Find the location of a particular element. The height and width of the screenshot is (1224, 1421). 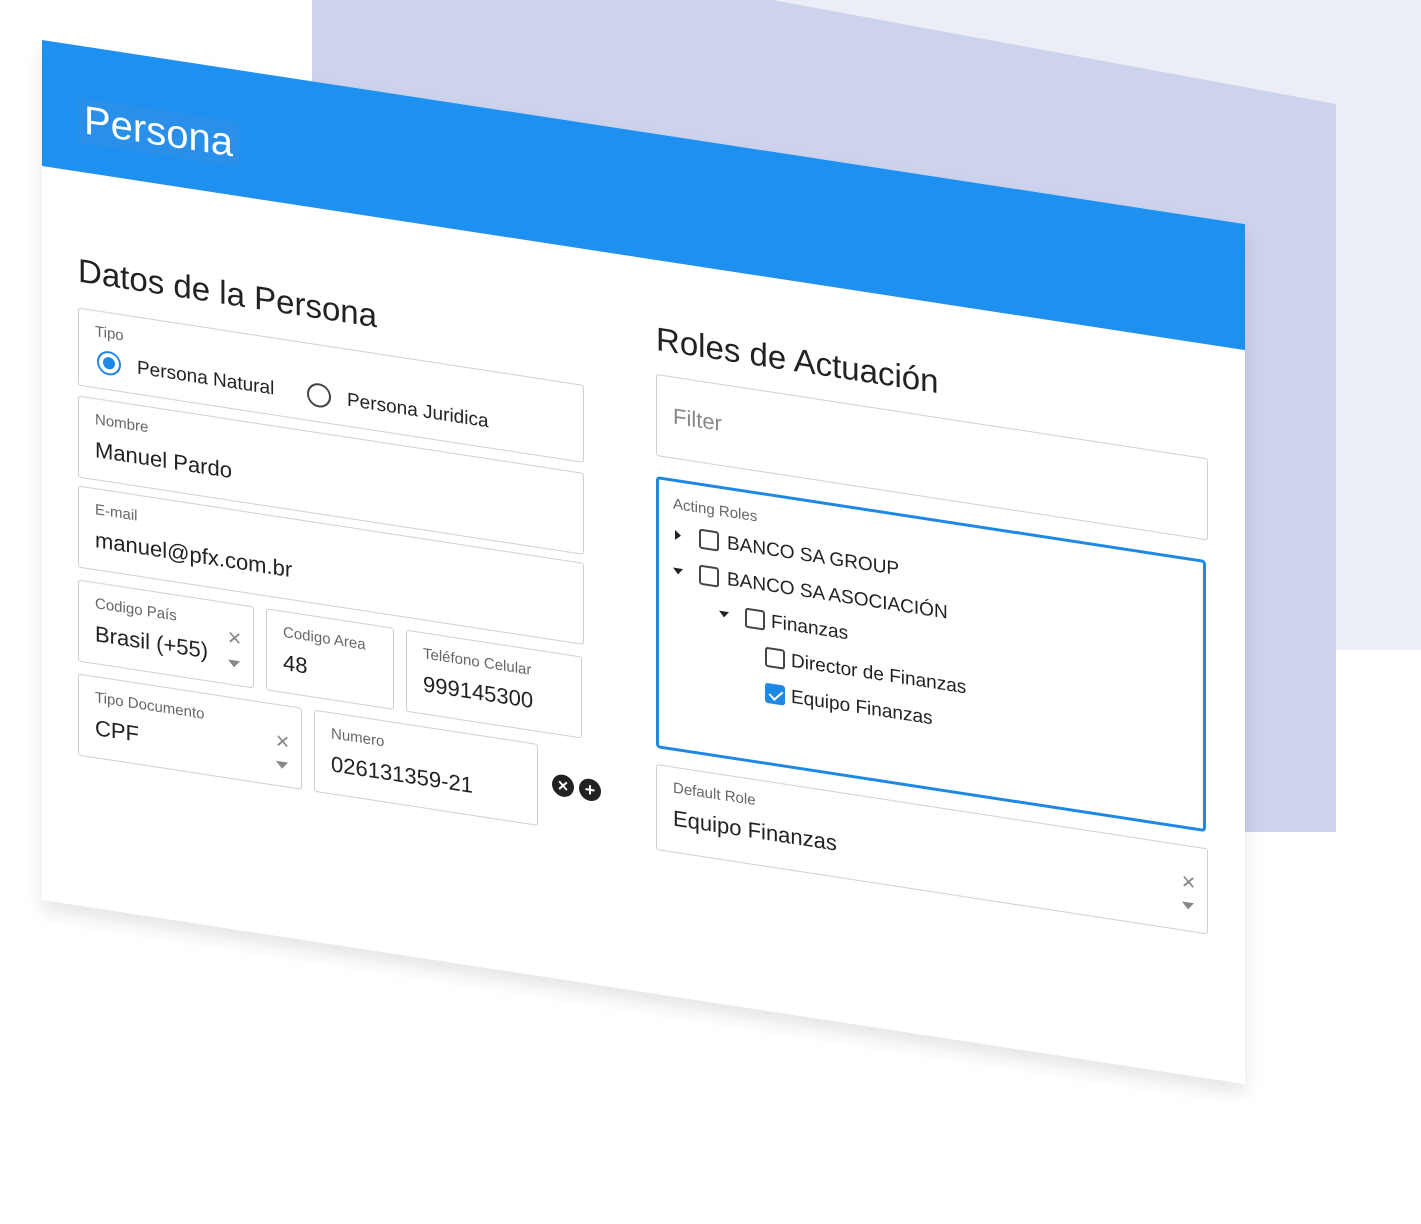

numero-value: 026131359-21 is located at coordinates (402, 774).